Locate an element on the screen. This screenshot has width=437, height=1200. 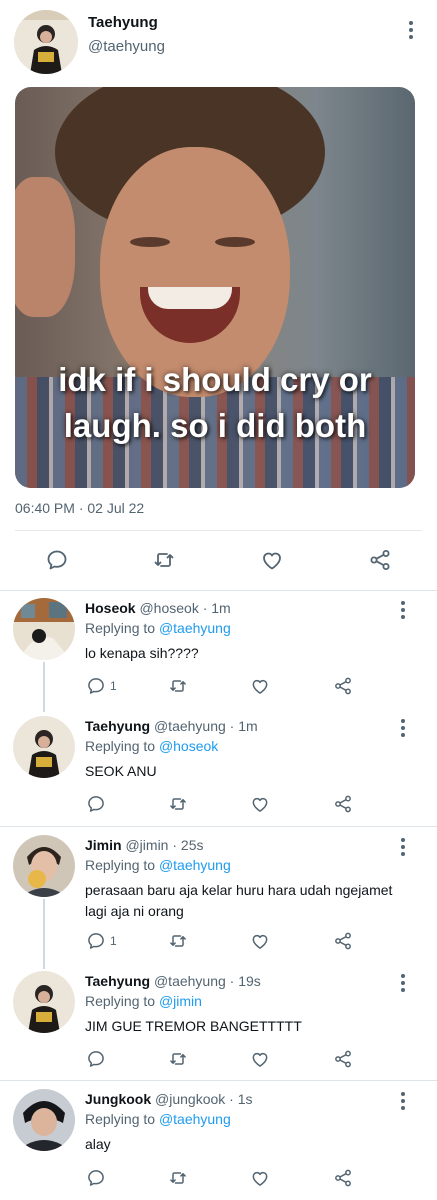
reply-header: Jungkook @jungkook · 1s is located at coordinates (169, 1099).